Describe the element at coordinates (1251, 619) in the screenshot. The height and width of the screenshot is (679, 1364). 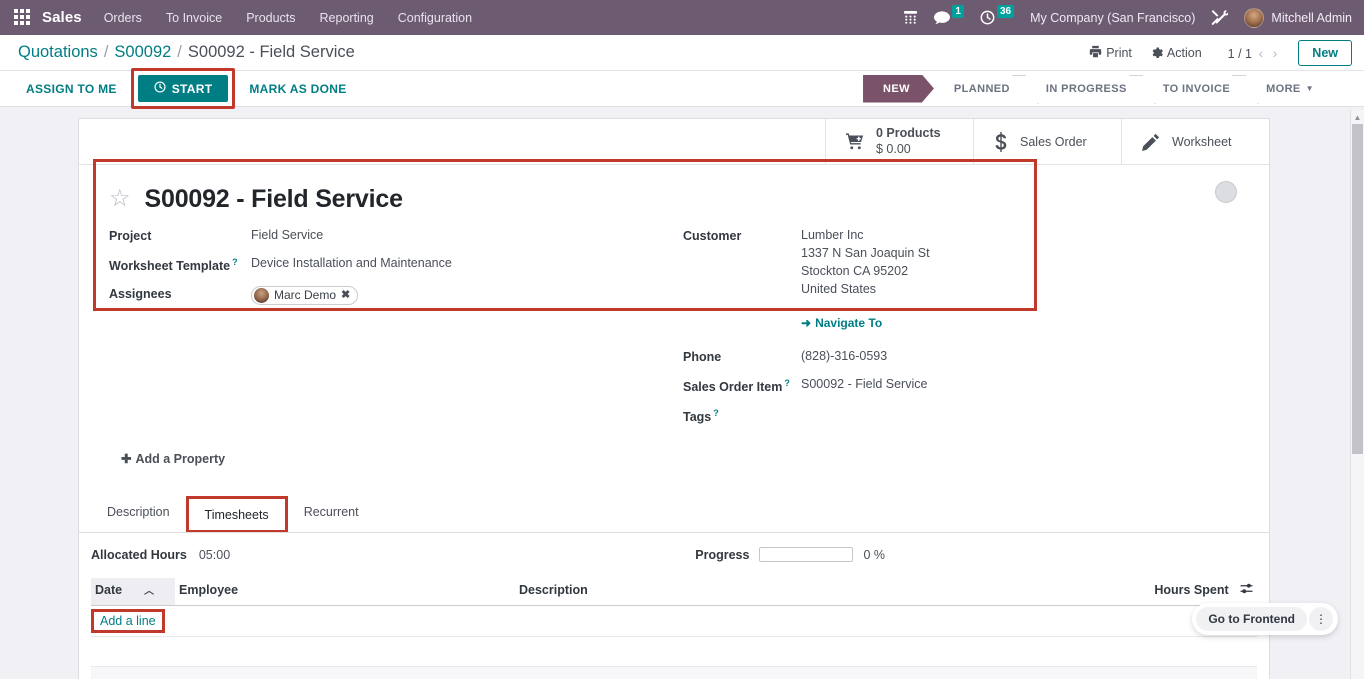
I see `go-to-frontend-button: Go to Frontend` at that location.